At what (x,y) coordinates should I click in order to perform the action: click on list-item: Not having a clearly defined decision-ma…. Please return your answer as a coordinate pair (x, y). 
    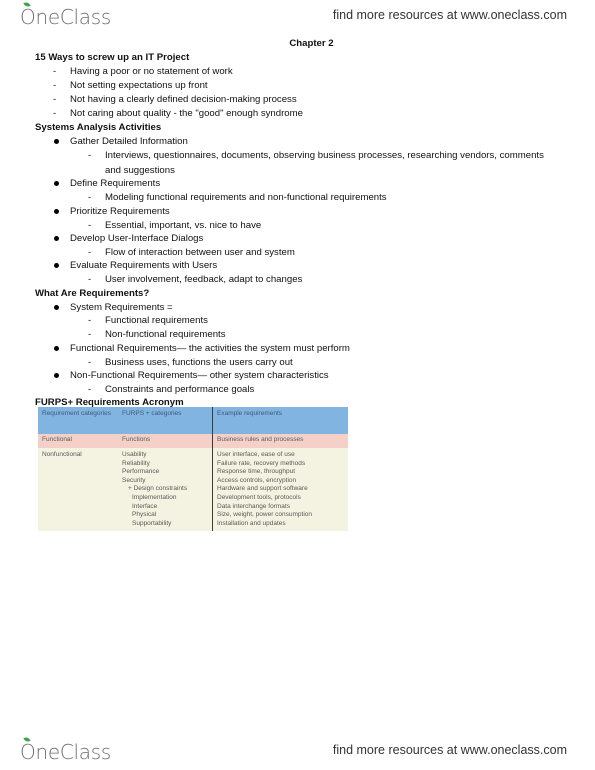
    Looking at the image, I should click on (183, 99).